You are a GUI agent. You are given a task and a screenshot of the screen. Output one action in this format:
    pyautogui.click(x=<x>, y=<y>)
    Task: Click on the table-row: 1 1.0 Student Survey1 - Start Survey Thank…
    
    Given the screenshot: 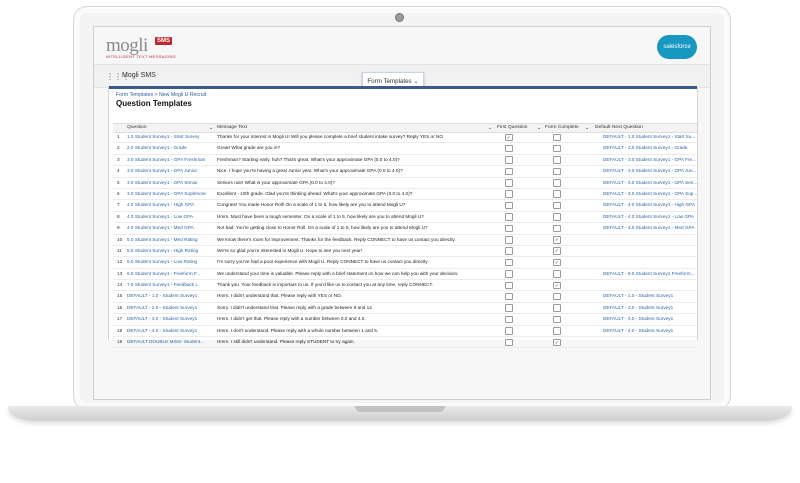 What is the action you would take?
    pyautogui.click(x=405, y=138)
    